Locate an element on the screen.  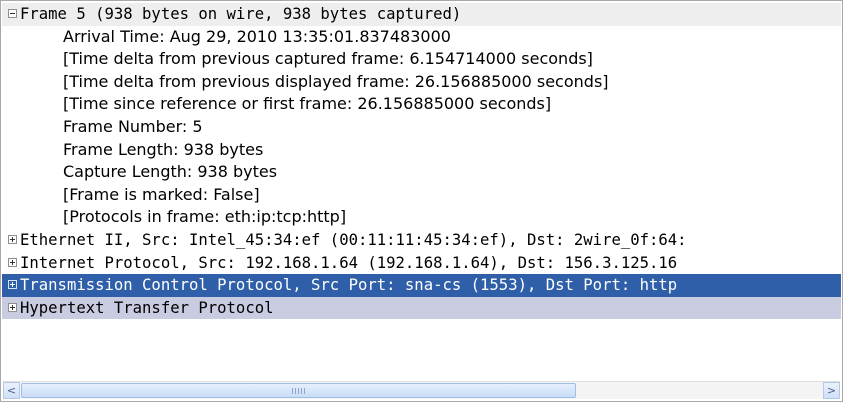
chevron-left-icon: < is located at coordinates (11, 390).